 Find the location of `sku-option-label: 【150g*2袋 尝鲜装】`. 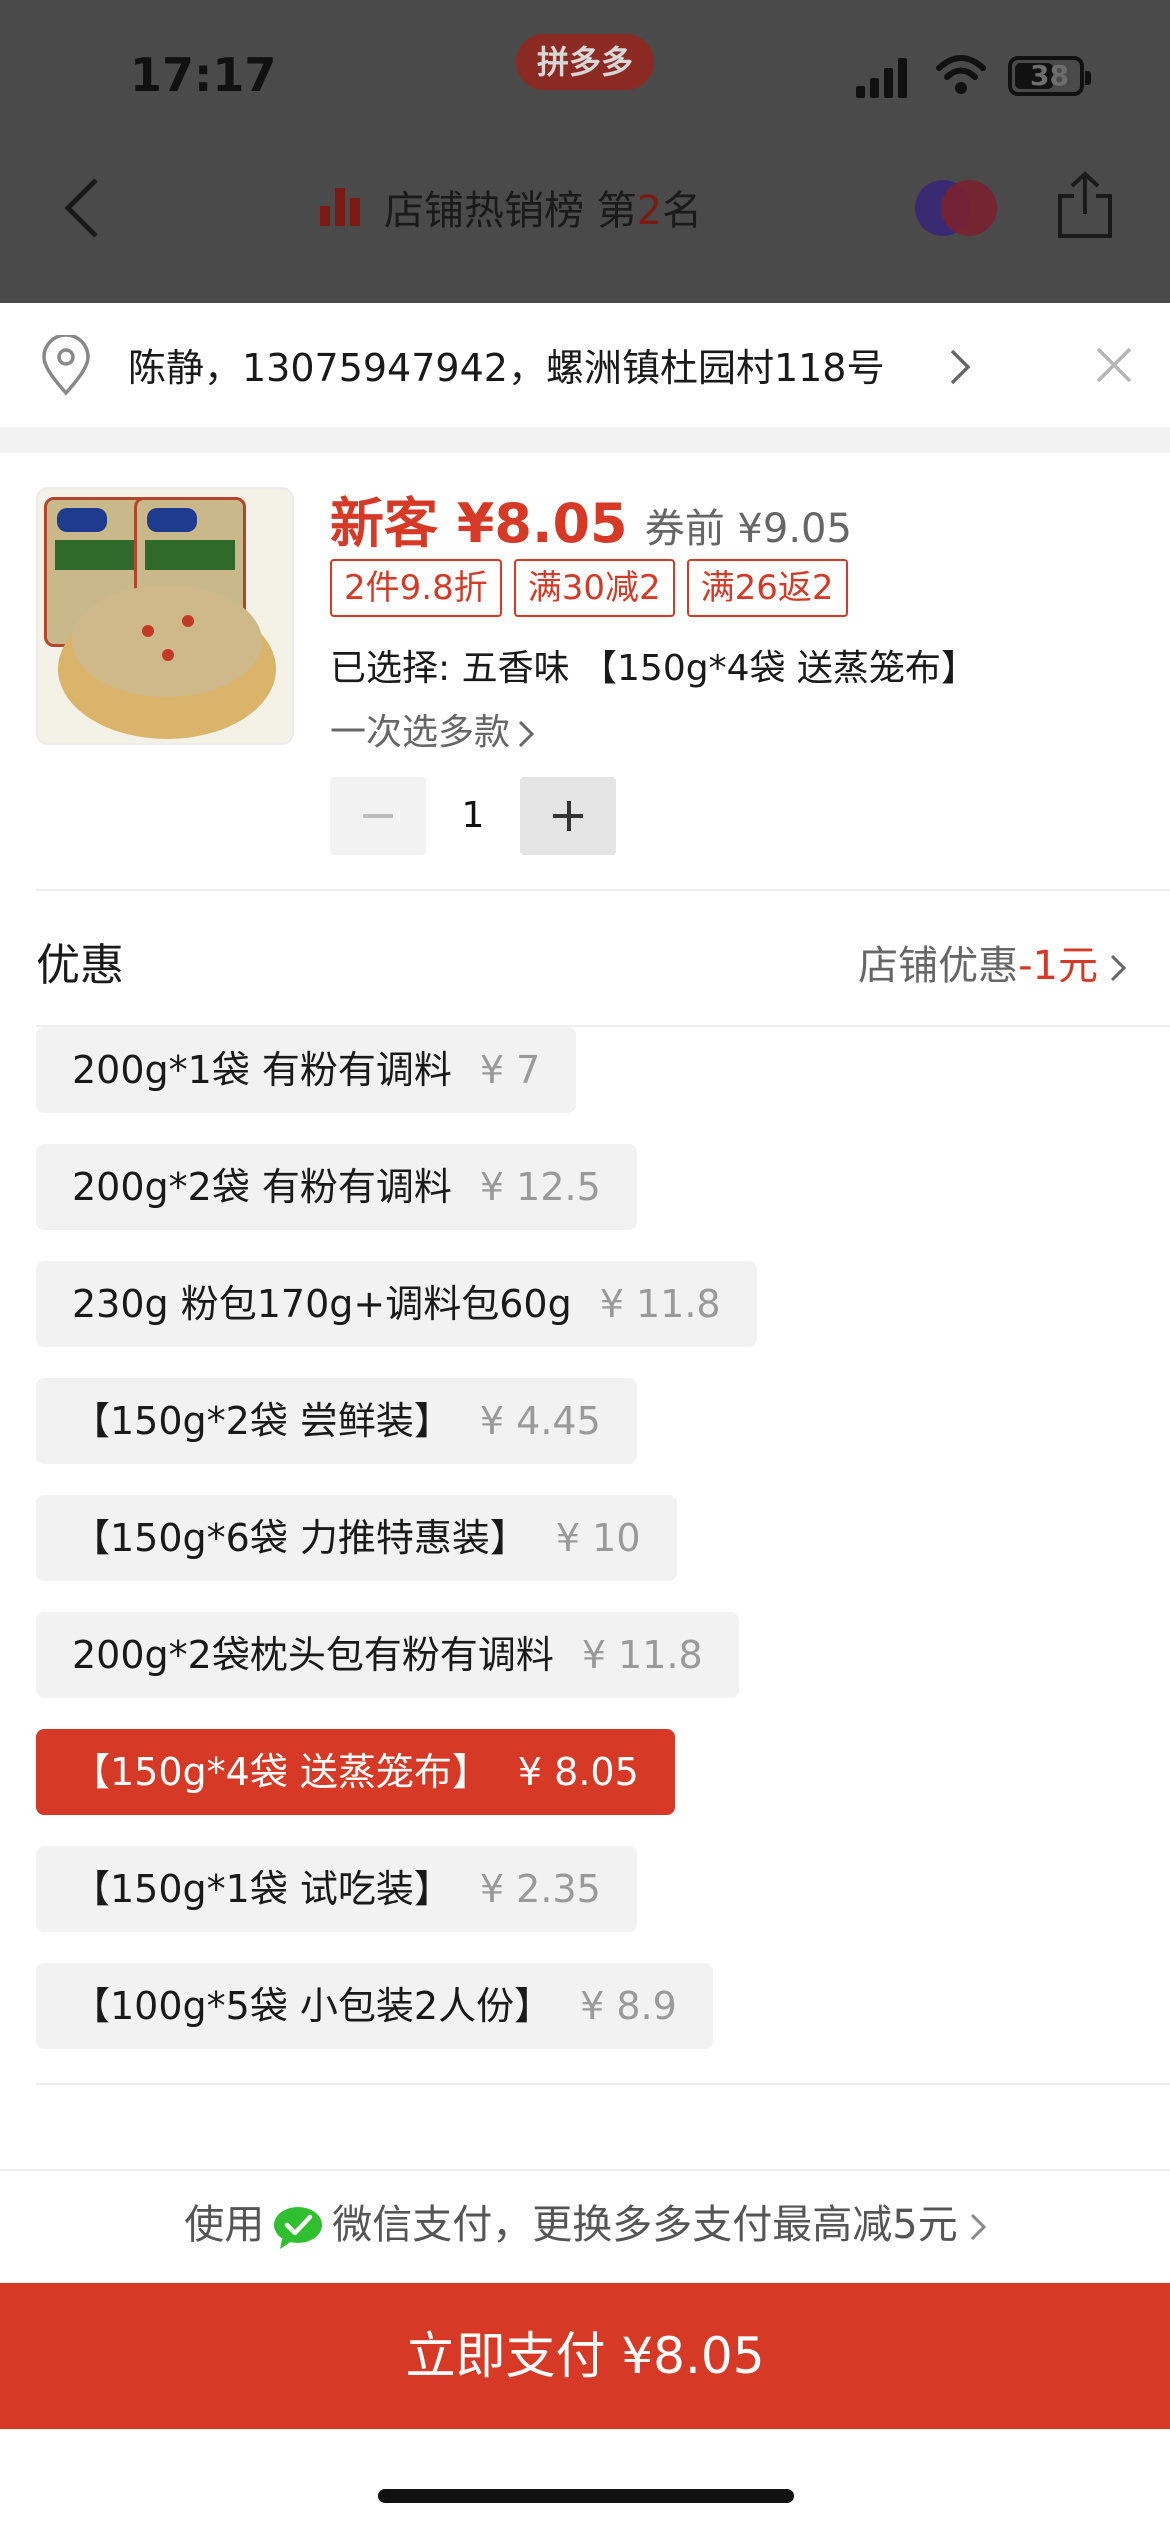

sku-option-label: 【150g*2袋 尝鲜装】 is located at coordinates (262, 1421).